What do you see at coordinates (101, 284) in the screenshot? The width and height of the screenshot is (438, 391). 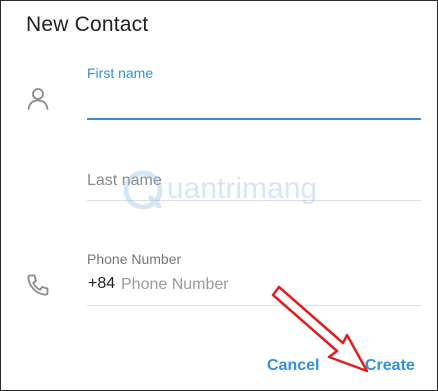 I see `country-code: +84` at bounding box center [101, 284].